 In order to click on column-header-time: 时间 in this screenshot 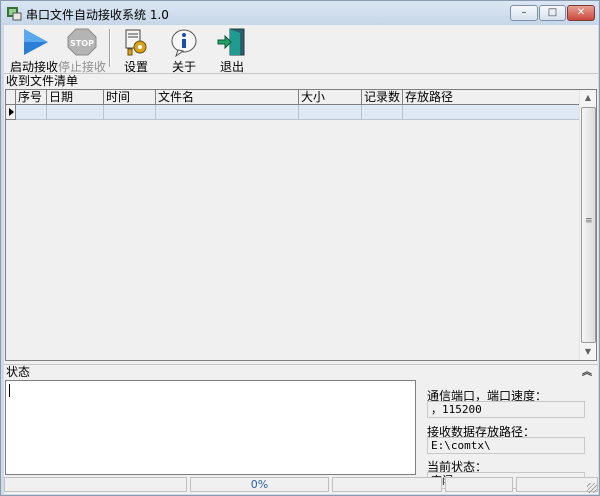, I will do `click(130, 97)`.